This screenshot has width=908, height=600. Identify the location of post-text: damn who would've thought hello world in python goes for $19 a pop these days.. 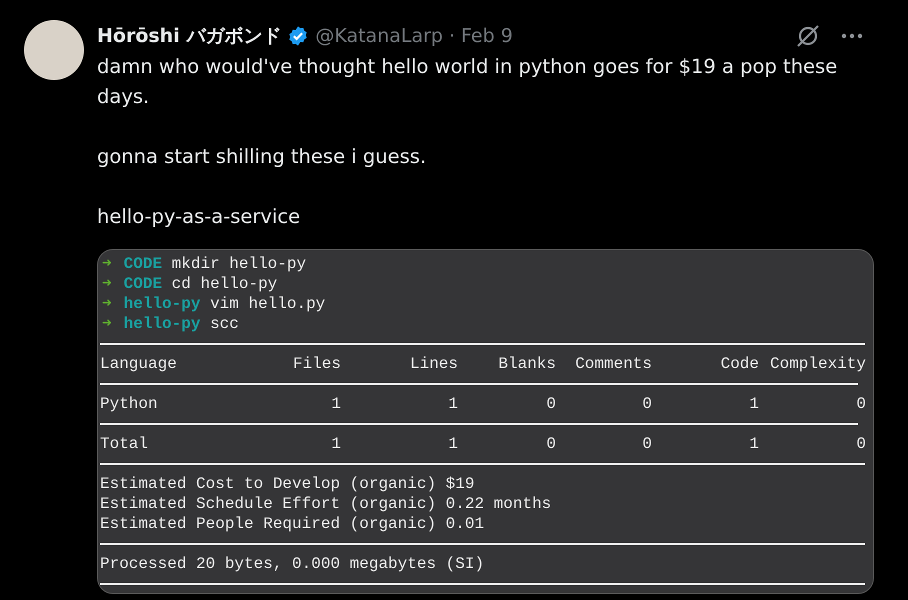
(467, 82).